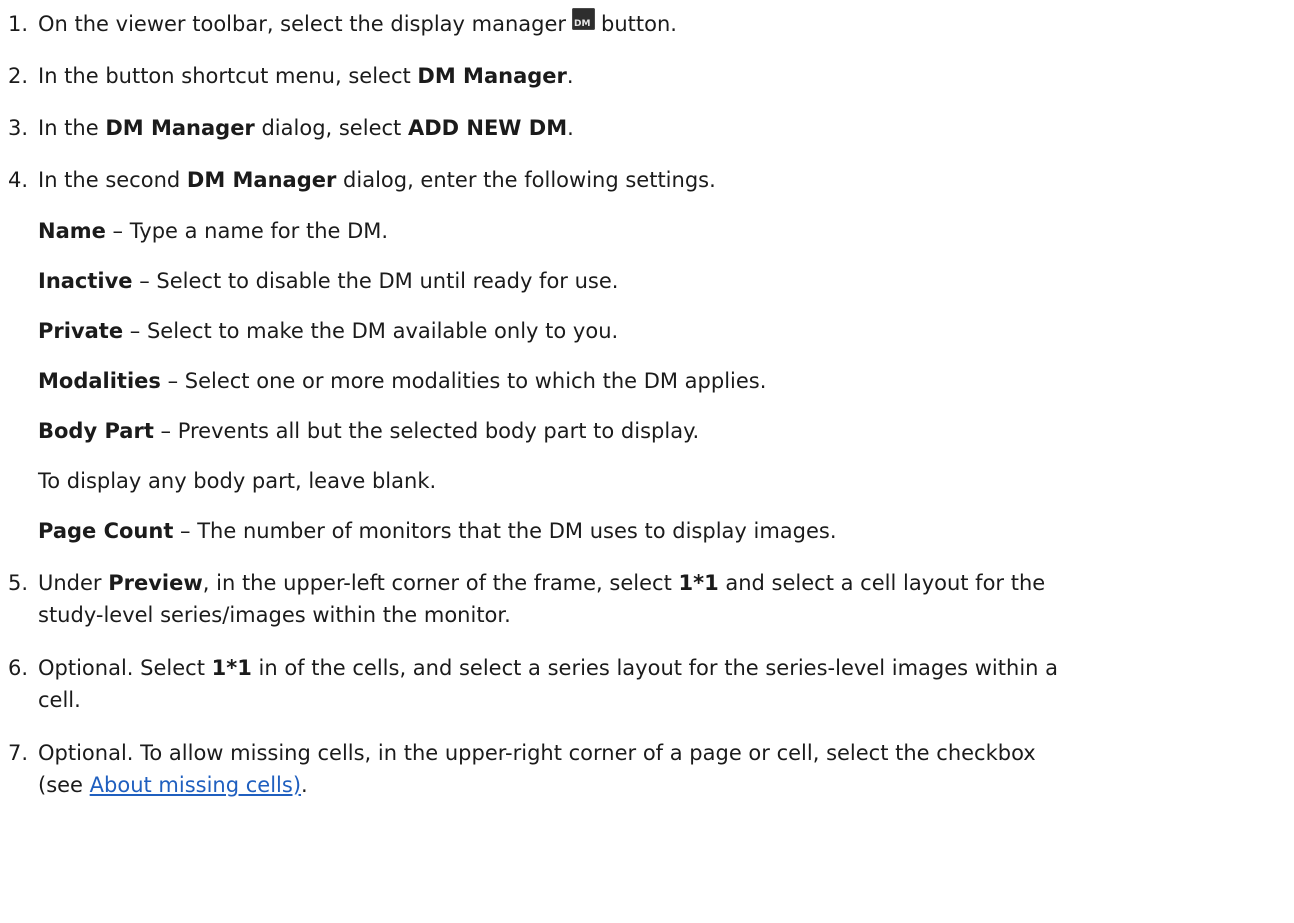  What do you see at coordinates (18, 180) in the screenshot?
I see `step-number: 4.` at bounding box center [18, 180].